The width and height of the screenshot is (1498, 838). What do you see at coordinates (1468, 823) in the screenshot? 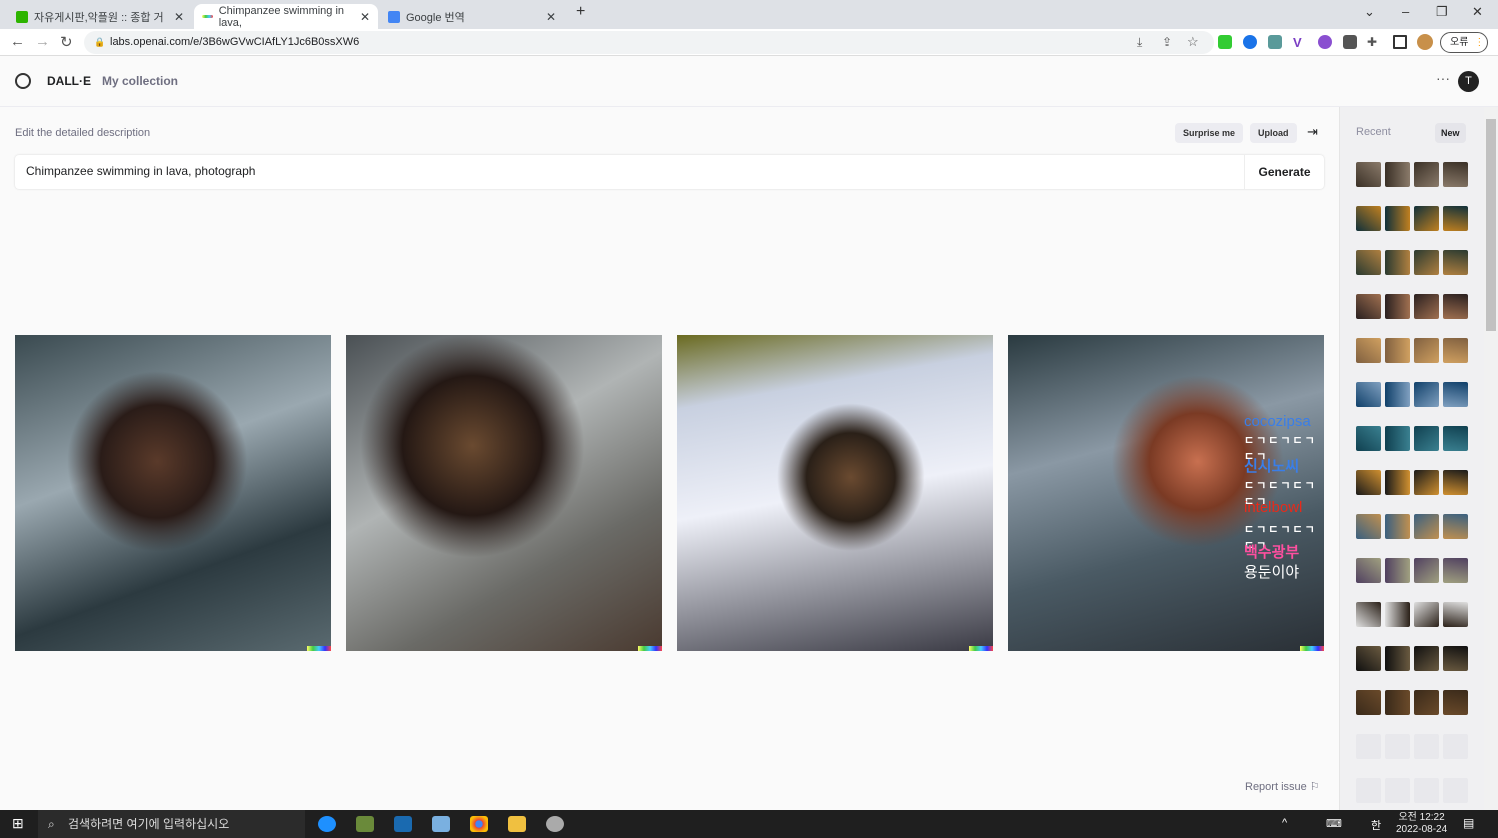
I see `notifications-icon: ▤` at bounding box center [1468, 823].